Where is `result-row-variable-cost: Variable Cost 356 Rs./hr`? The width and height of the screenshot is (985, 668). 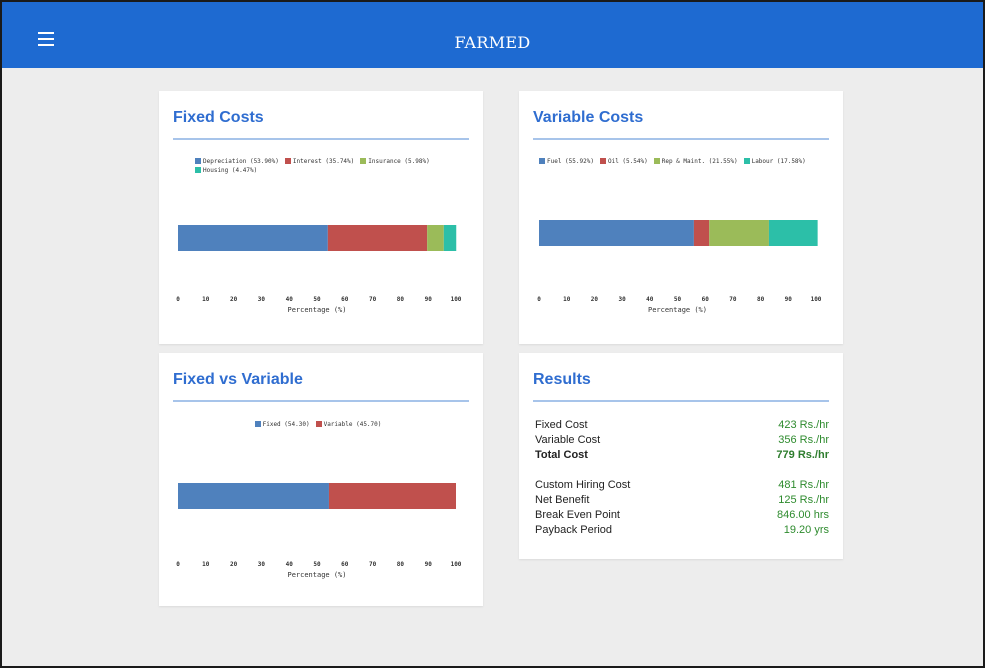
result-row-variable-cost: Variable Cost 356 Rs./hr is located at coordinates (682, 440).